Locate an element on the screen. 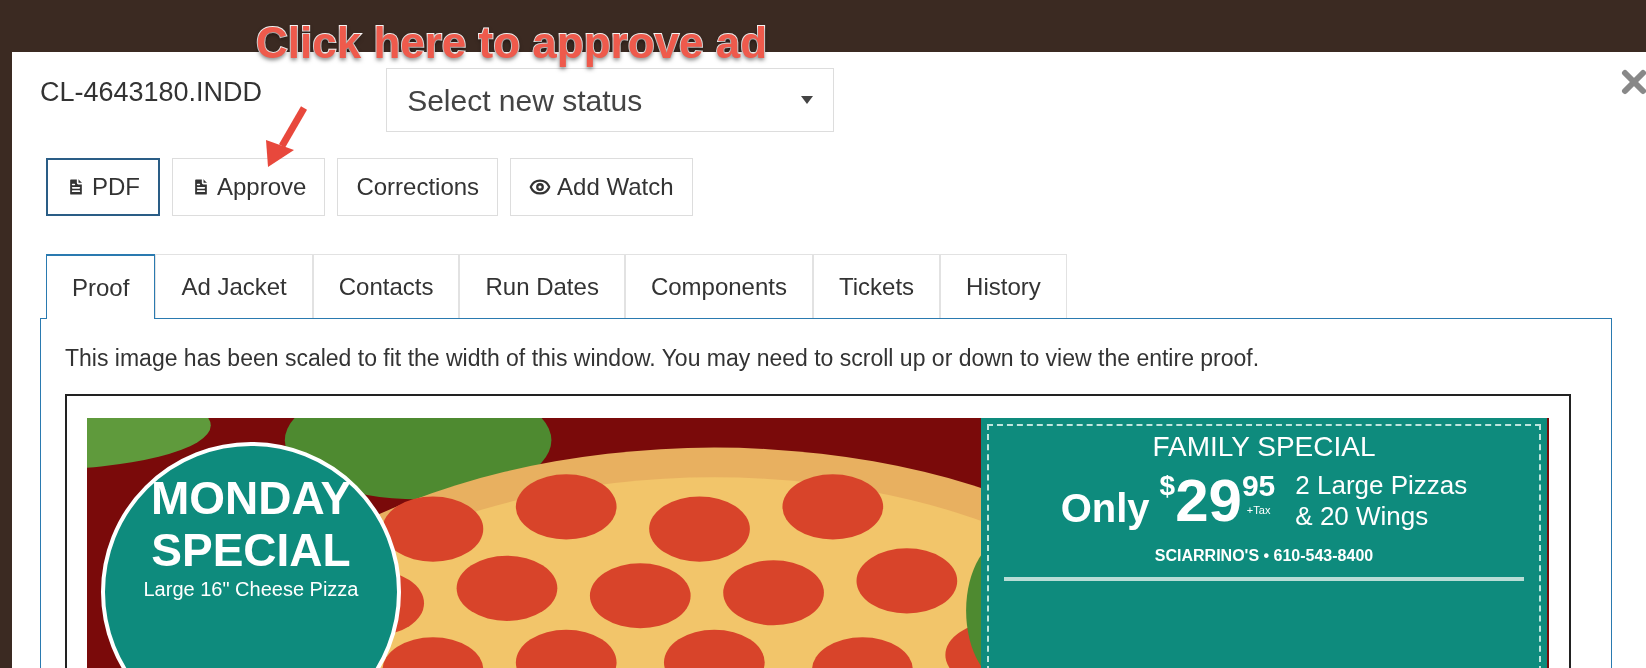  offer-line: & 20 Wings is located at coordinates (1362, 516).